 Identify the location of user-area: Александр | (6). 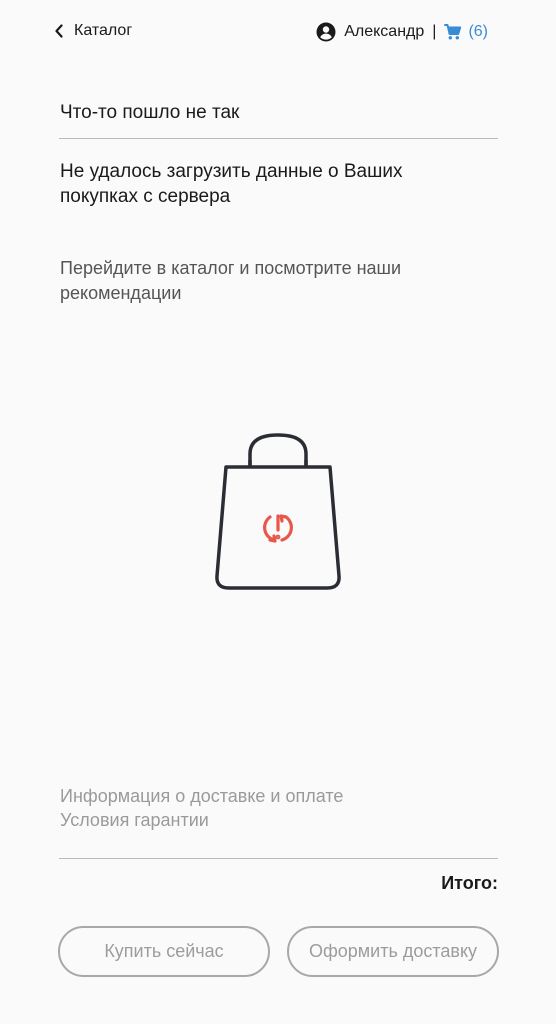
(402, 32).